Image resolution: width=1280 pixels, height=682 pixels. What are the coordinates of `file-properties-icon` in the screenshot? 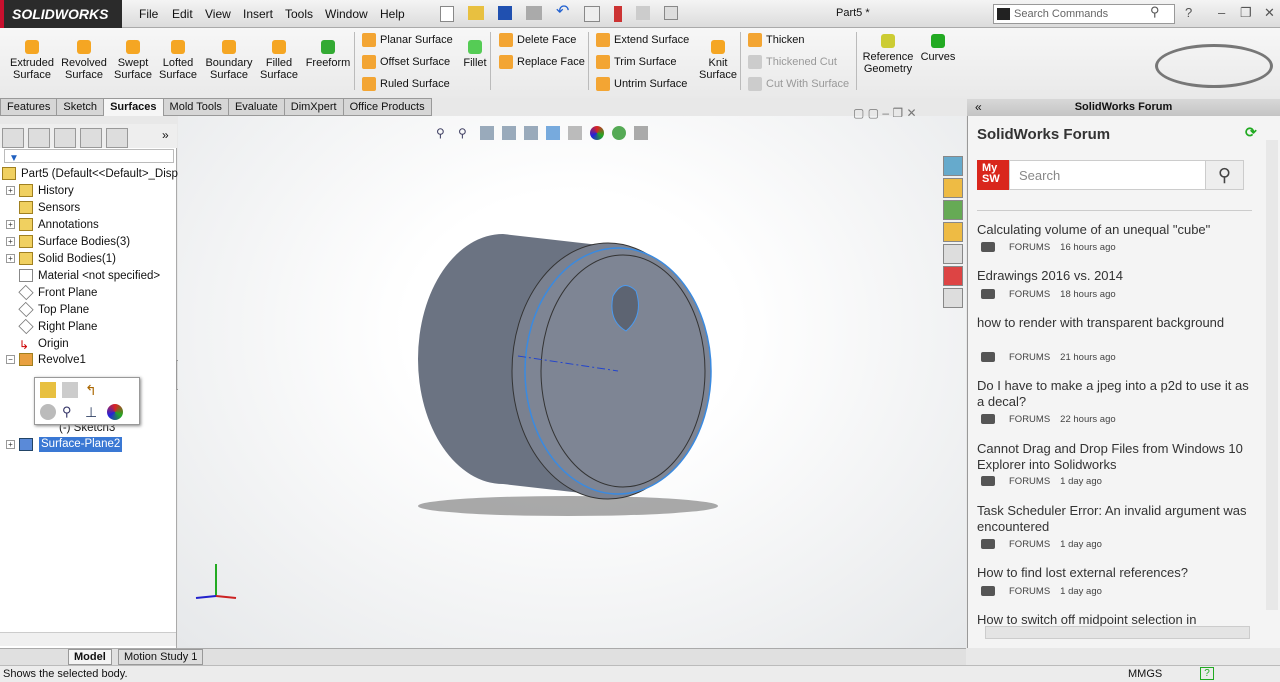 It's located at (643, 13).